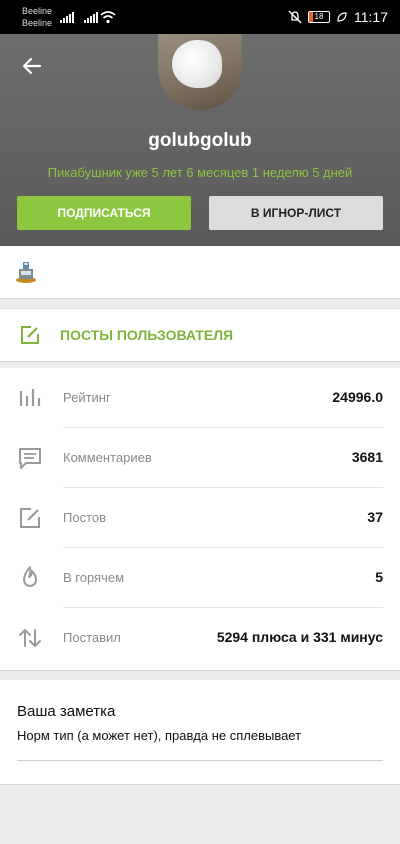 The height and width of the screenshot is (844, 400). I want to click on status-right: 18 11:17, so click(338, 17).